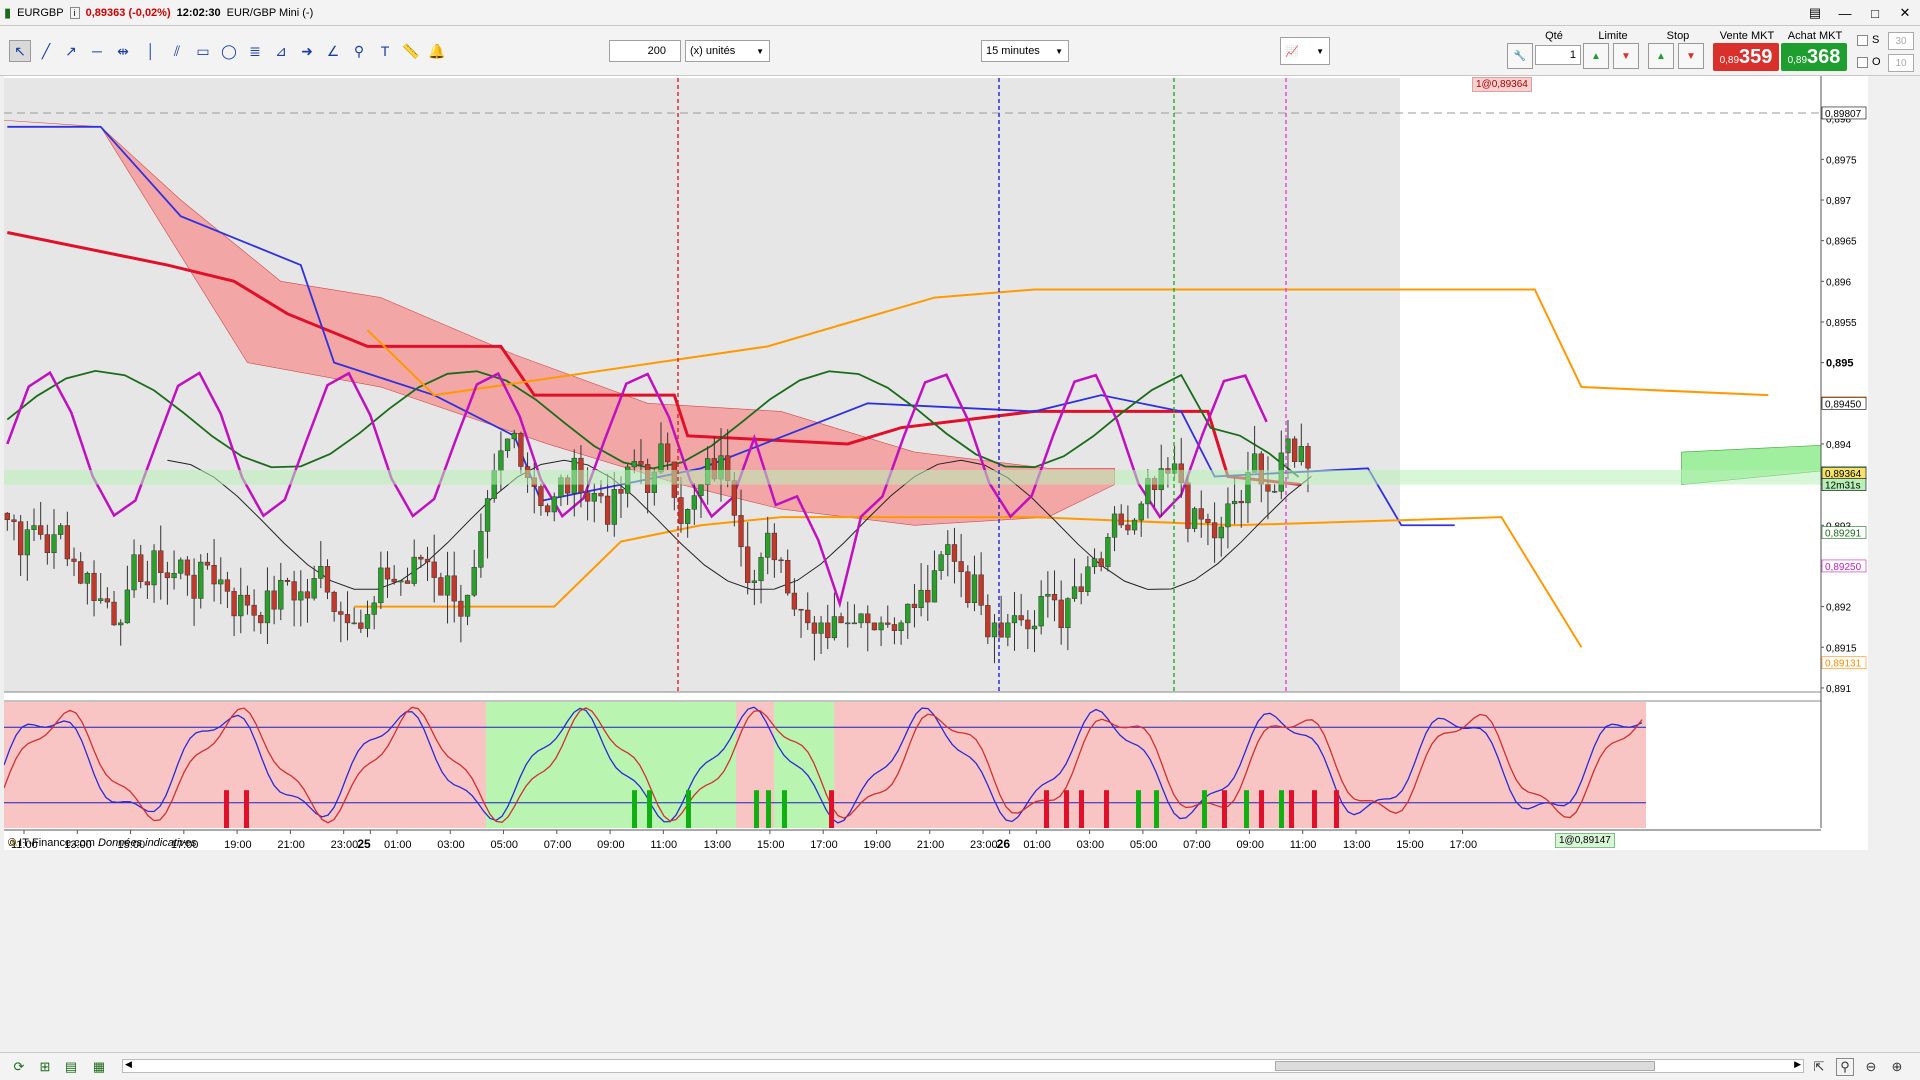  Describe the element at coordinates (963, 1066) in the screenshot. I see `time-scrollbar: ◀ ▶` at that location.